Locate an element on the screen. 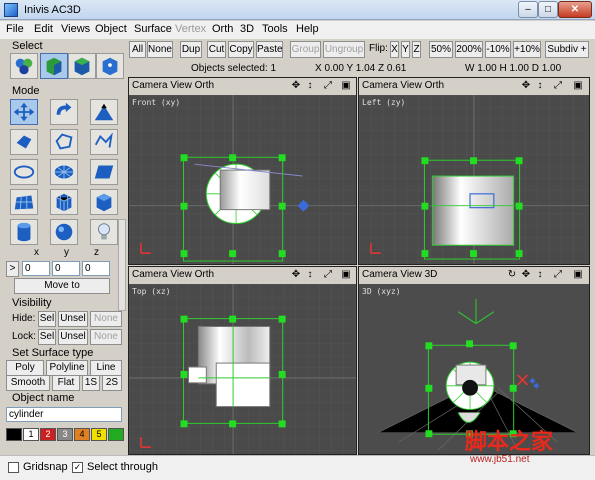 This screenshot has height=480, width=595. light-create-tool is located at coordinates (104, 232).